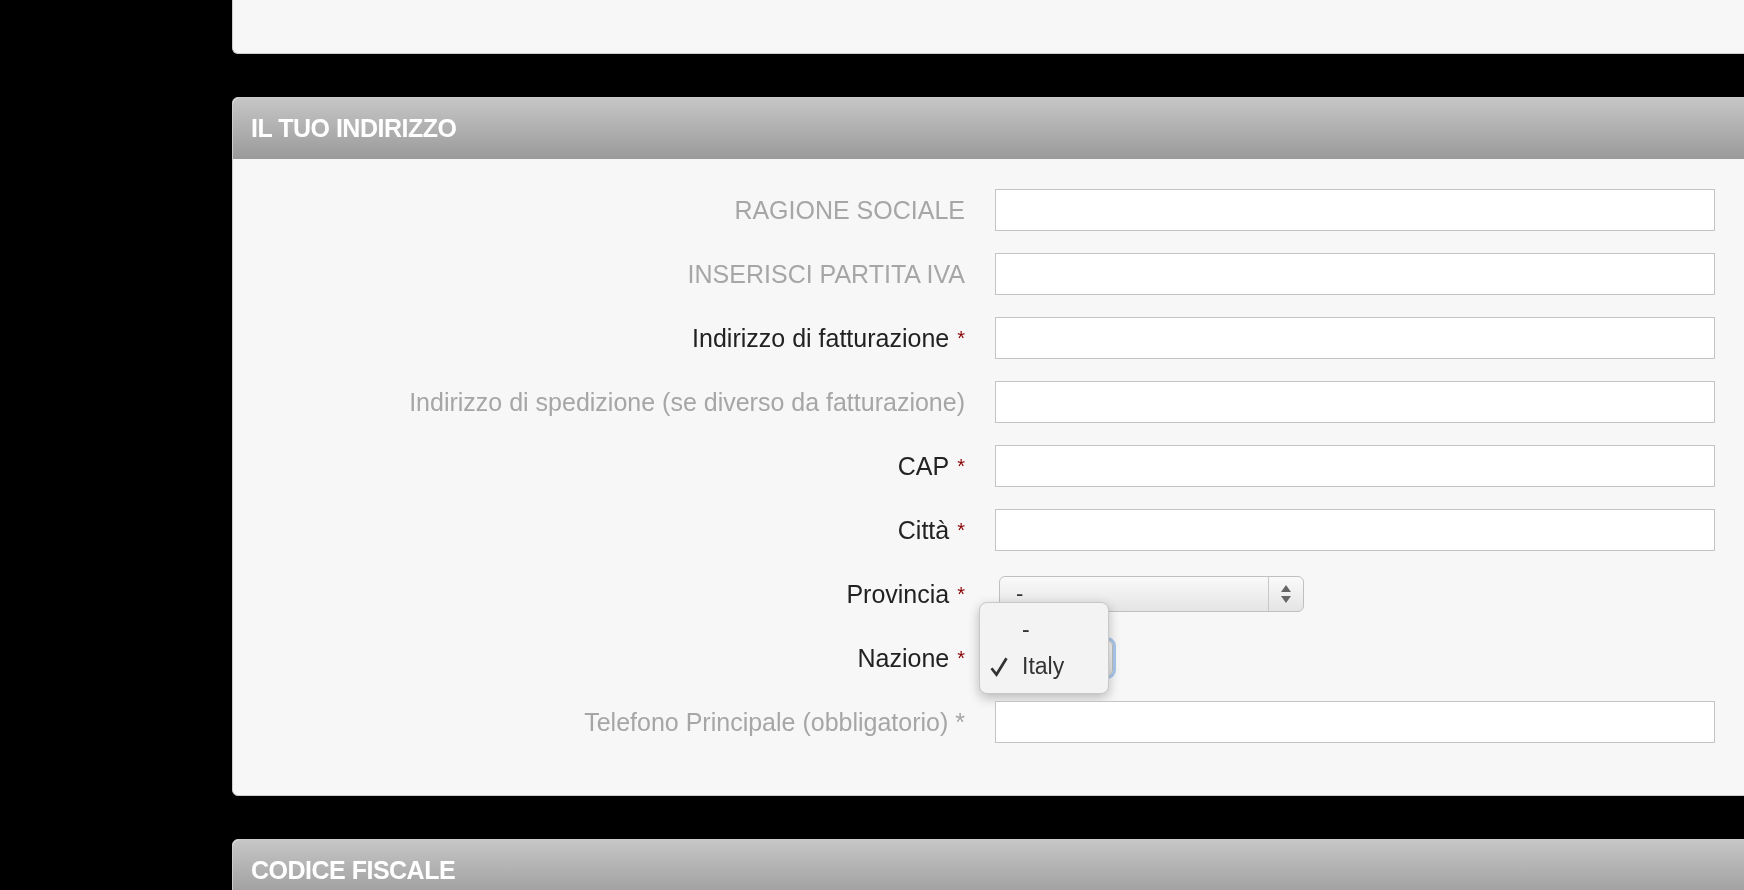  What do you see at coordinates (686, 402) in the screenshot?
I see `field-label: Indirizzo di spedizione (se diverso da fatturazione)` at bounding box center [686, 402].